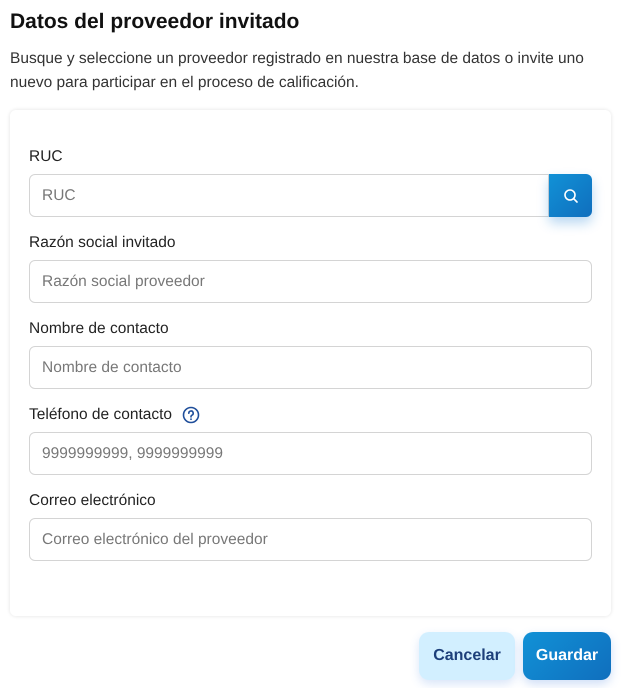 This screenshot has height=688, width=623. What do you see at coordinates (99, 329) in the screenshot?
I see `field-label: Nombre de contacto` at bounding box center [99, 329].